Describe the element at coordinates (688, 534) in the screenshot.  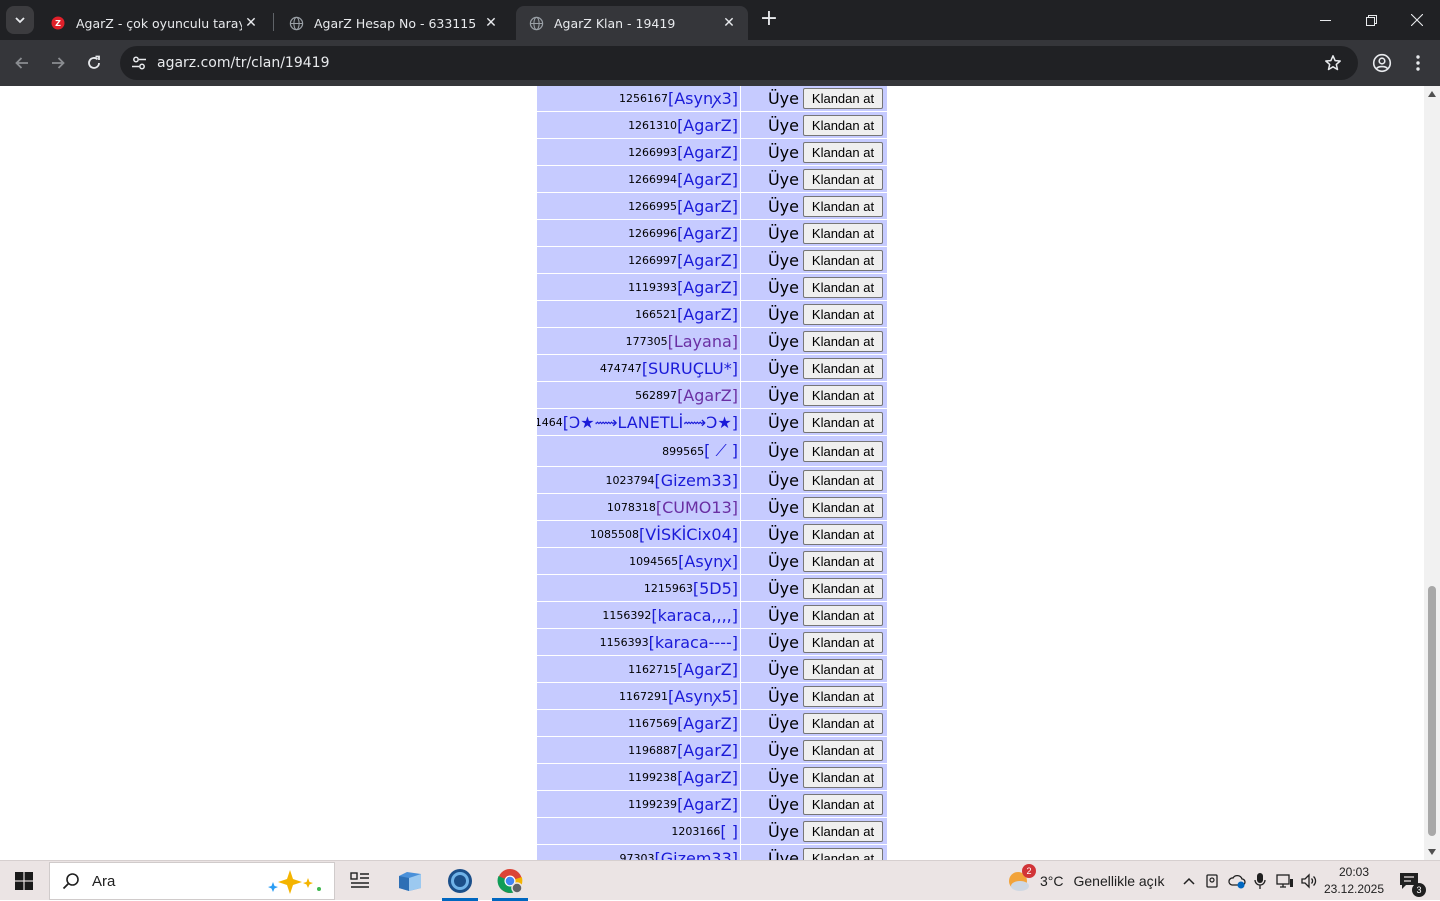
I see `member-name-link: [VİSKİCix04]` at that location.